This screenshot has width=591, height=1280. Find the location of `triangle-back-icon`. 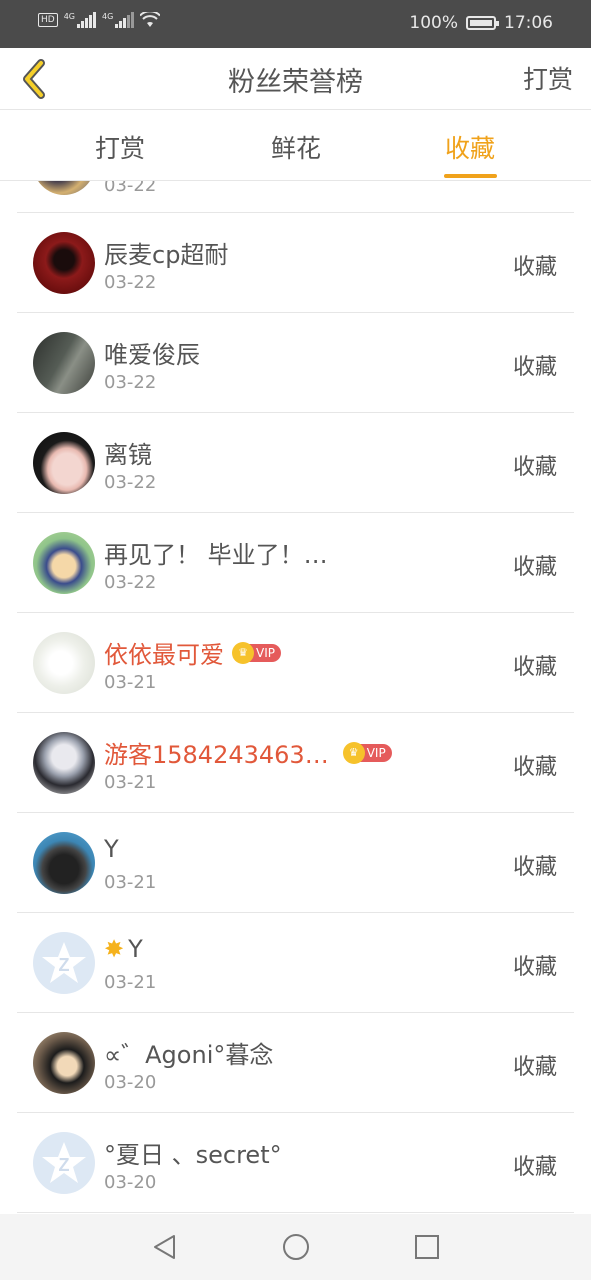

triangle-back-icon is located at coordinates (164, 1247).